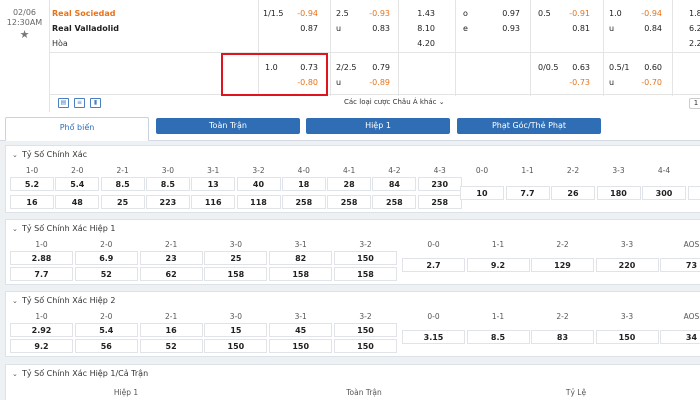  Describe the element at coordinates (63, 301) in the screenshot. I see `section-header: ⌄ Tỷ Số Chính Xác Hiệp 2` at that location.